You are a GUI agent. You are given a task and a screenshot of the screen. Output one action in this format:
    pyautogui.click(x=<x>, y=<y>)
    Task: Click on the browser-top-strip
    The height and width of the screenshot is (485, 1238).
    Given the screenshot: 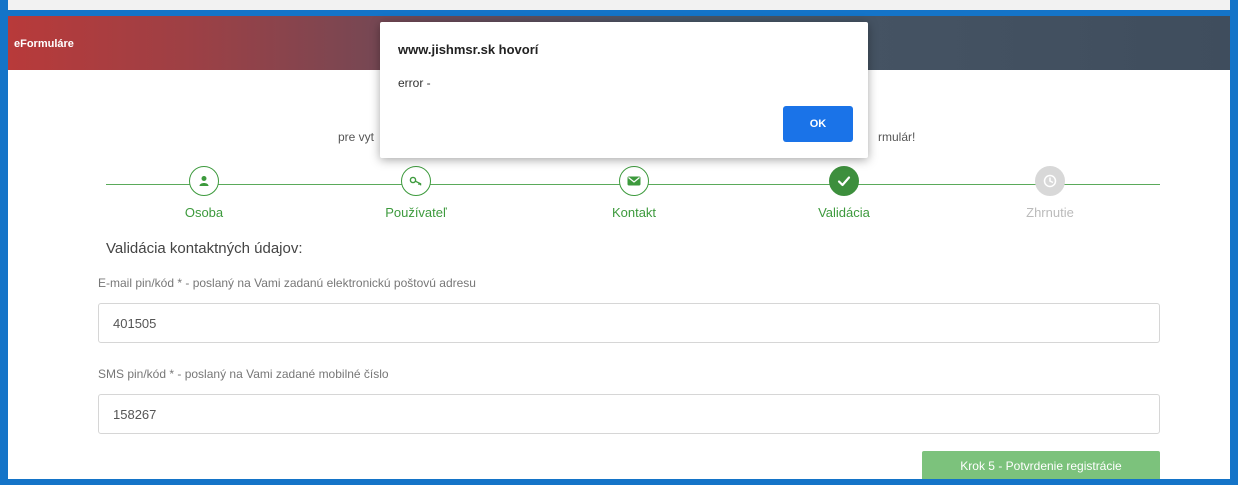 What is the action you would take?
    pyautogui.click(x=619, y=5)
    